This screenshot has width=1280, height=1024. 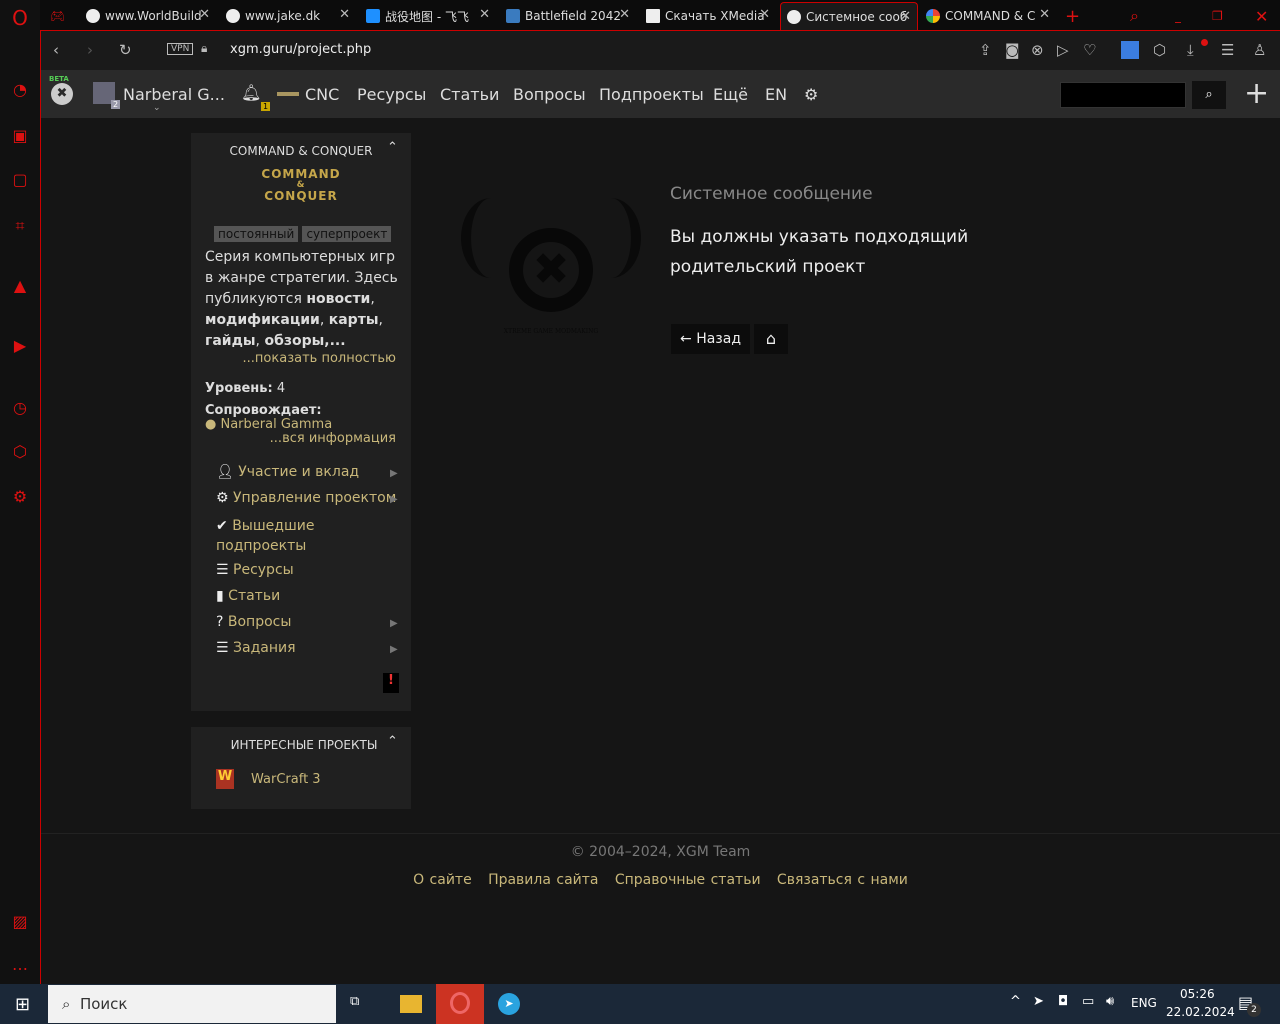 I want to click on reload-icon: ↻, so click(x=125, y=50).